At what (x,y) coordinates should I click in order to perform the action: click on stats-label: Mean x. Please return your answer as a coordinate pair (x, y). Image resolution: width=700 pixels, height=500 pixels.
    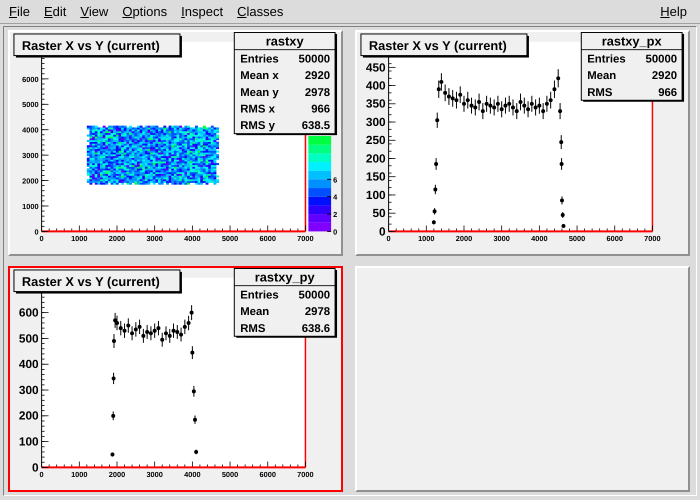
    Looking at the image, I should click on (259, 76).